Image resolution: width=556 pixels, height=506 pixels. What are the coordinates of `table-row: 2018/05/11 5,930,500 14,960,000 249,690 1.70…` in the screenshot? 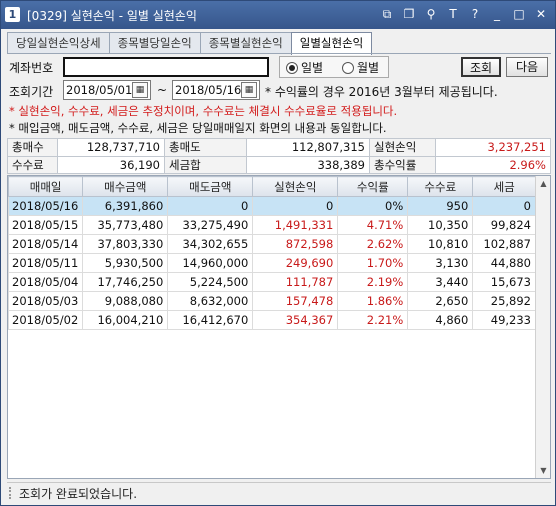 It's located at (271, 263).